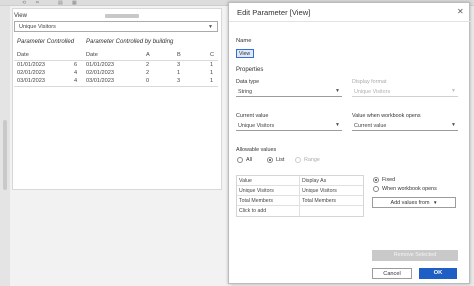 The image size is (474, 286). What do you see at coordinates (60, 3) in the screenshot?
I see `toolbar-icon: ▤` at bounding box center [60, 3].